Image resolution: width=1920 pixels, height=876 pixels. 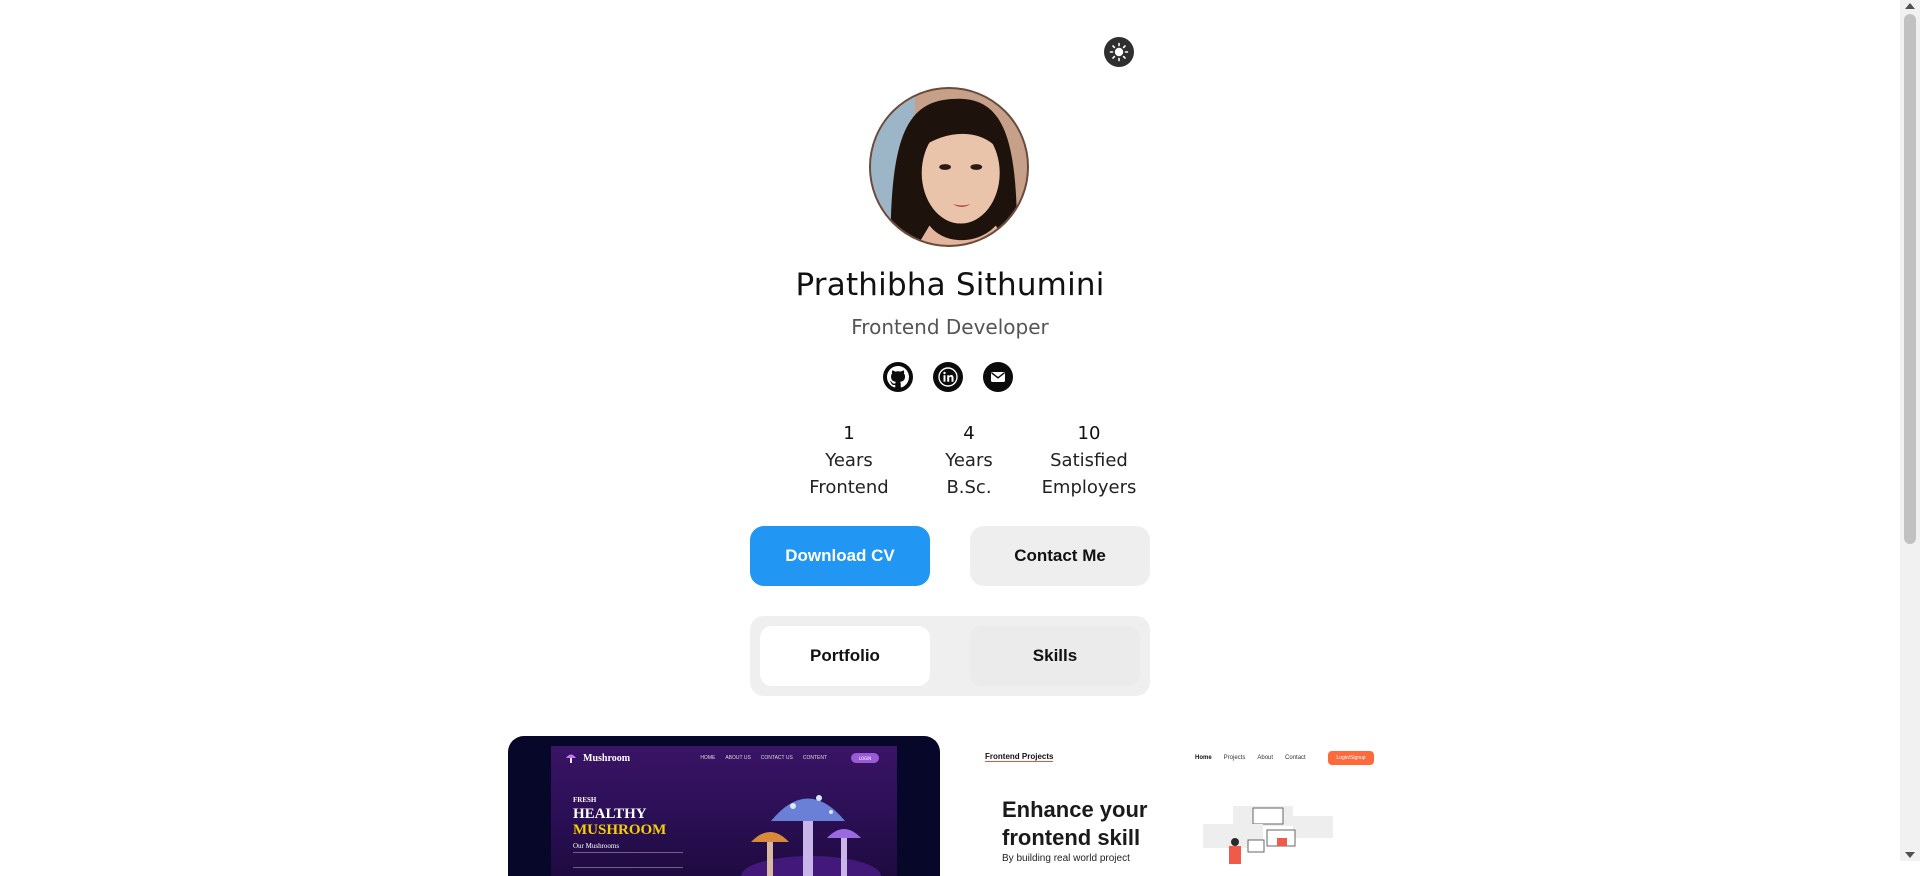 What do you see at coordinates (865, 758) in the screenshot?
I see `mushroom-login-button: LOGIN` at bounding box center [865, 758].